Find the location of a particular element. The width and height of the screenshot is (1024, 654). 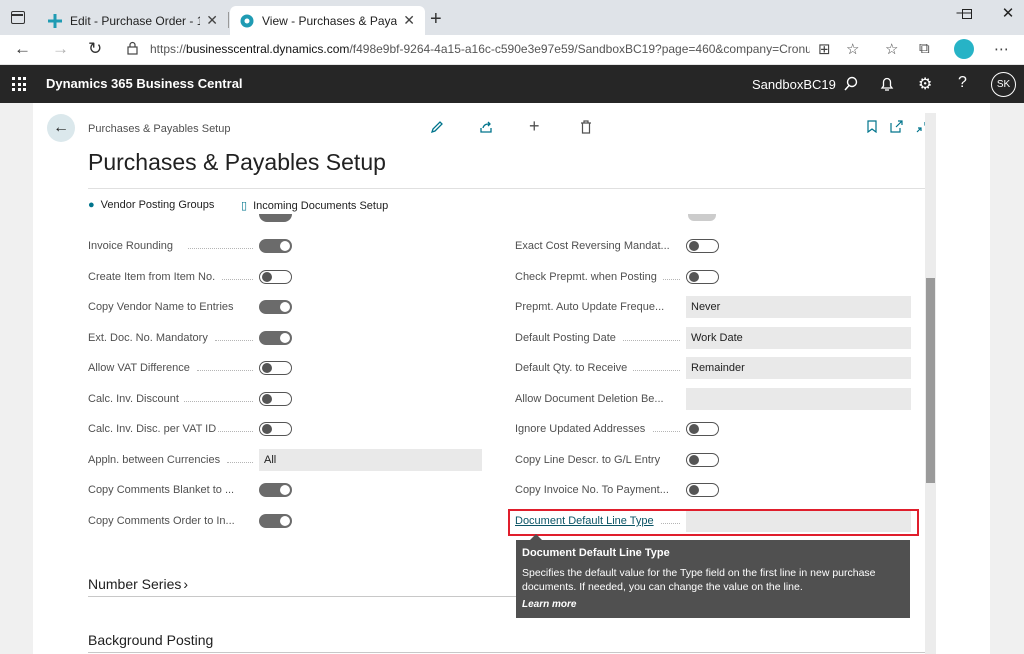

plus-favicon-icon is located at coordinates (55, 20).